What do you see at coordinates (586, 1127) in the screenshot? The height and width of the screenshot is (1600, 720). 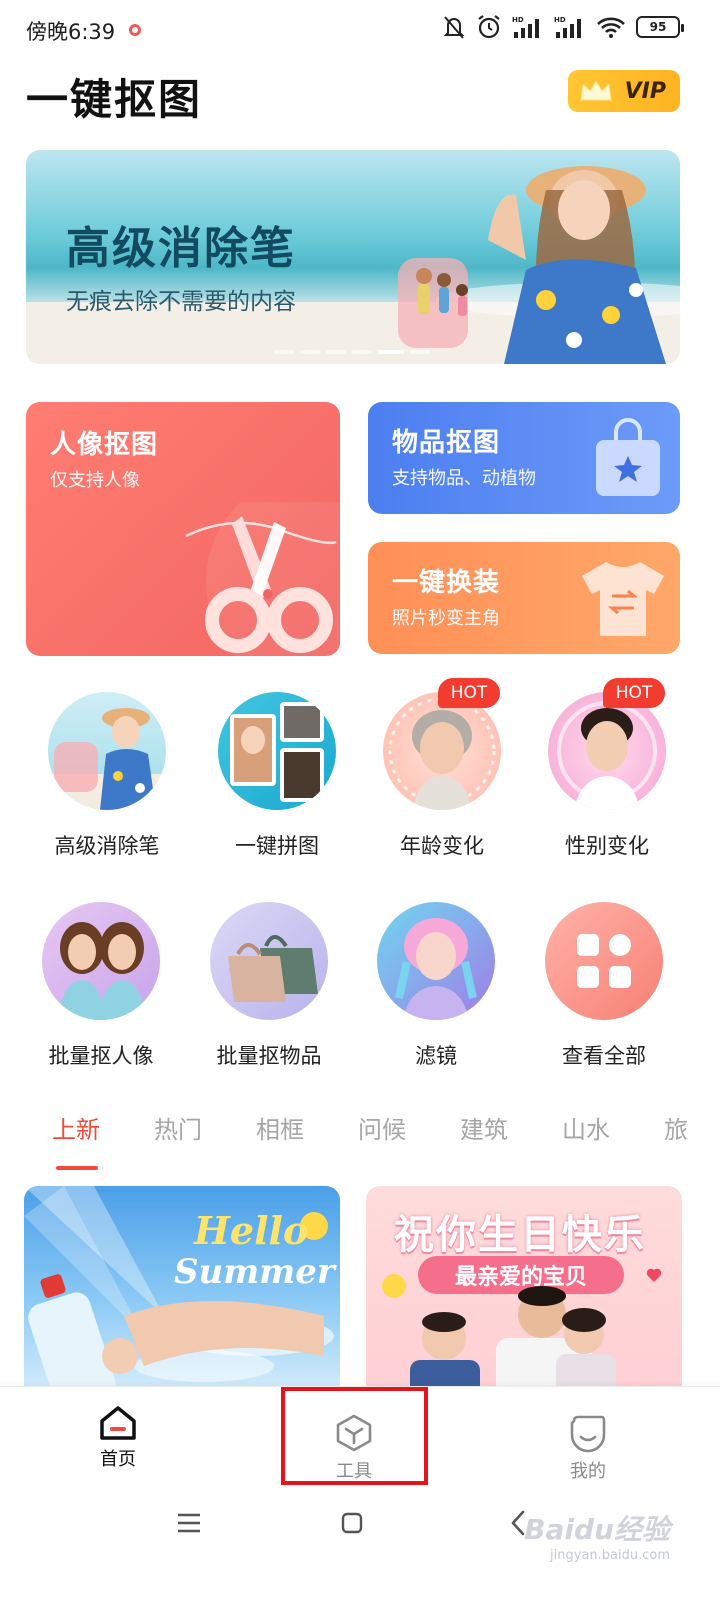 I see `tab-landscape: 山水` at bounding box center [586, 1127].